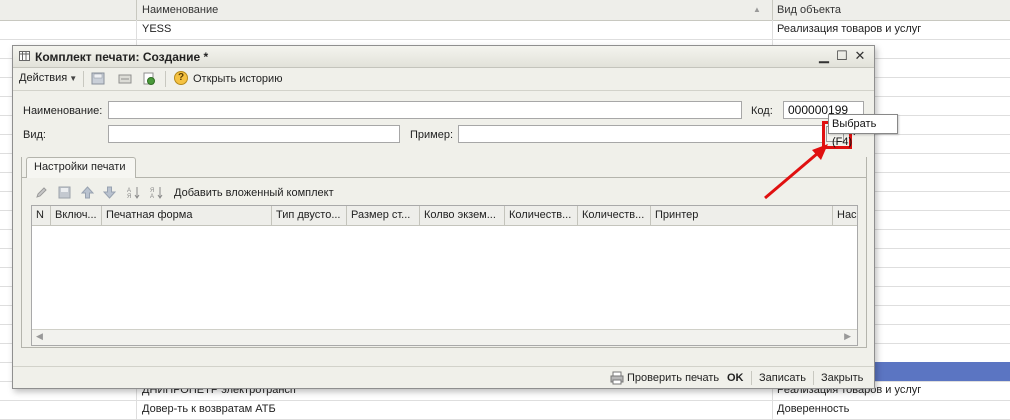  What do you see at coordinates (842, 378) in the screenshot?
I see `close-button: Закрыть` at bounding box center [842, 378].